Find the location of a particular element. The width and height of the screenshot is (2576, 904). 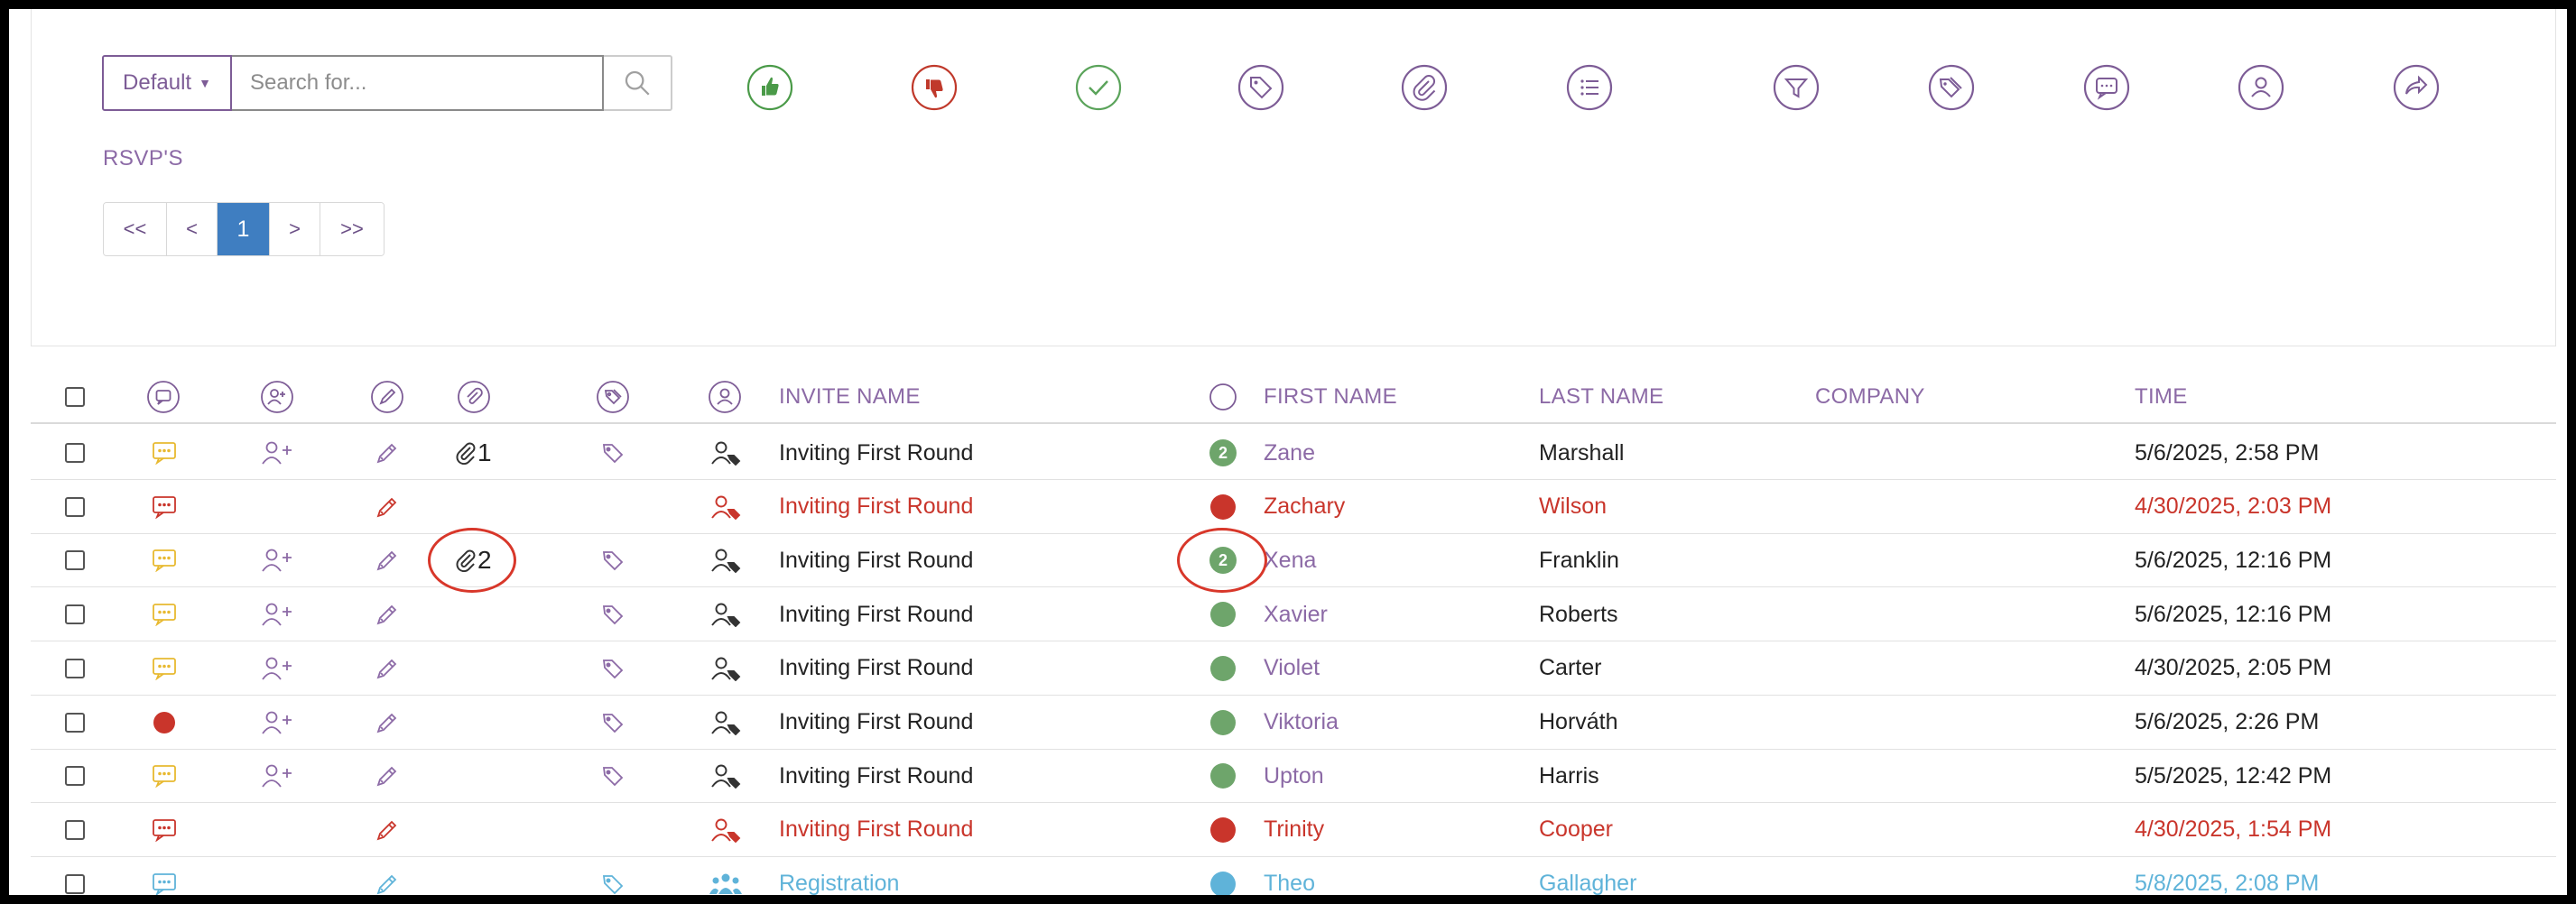

page-next-button: > is located at coordinates (295, 229).